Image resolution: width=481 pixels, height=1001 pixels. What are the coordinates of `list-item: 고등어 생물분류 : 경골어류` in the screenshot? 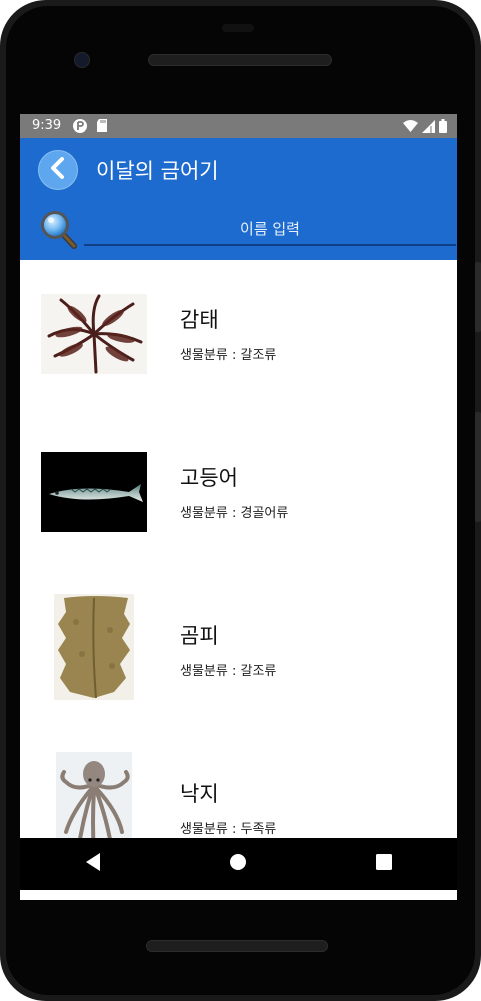 It's located at (238, 497).